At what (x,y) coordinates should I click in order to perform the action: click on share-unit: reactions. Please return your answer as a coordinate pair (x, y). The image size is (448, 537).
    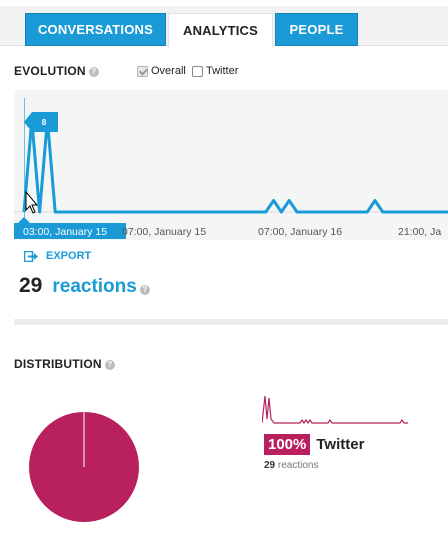
    Looking at the image, I should click on (298, 465).